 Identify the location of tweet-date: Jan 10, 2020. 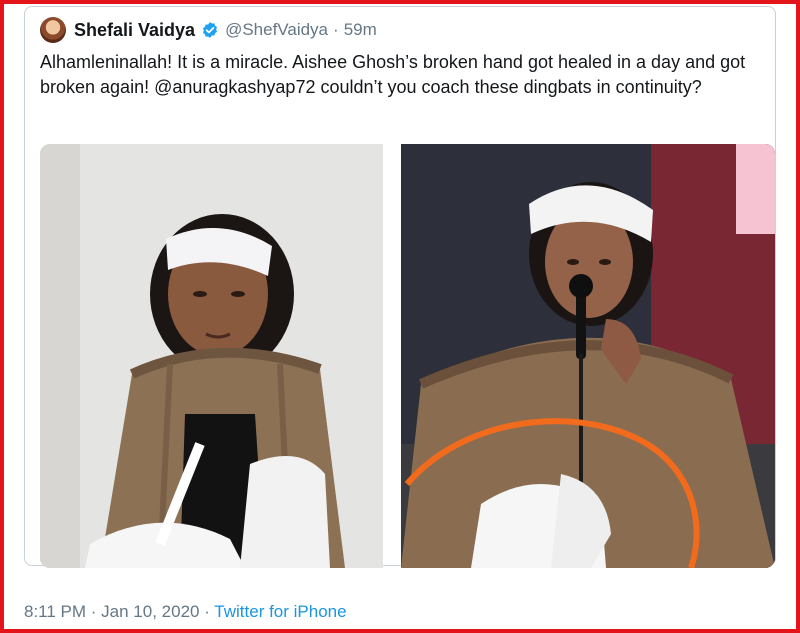
(150, 611).